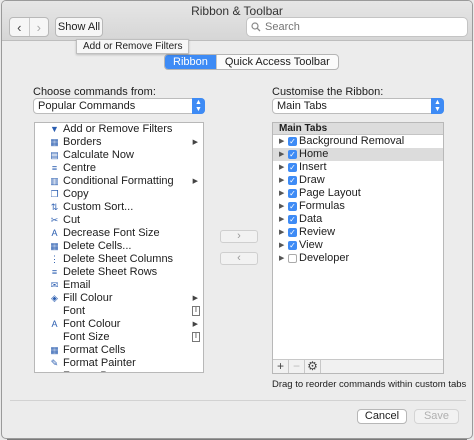 Image resolution: width=474 pixels, height=440 pixels. Describe the element at coordinates (276, 62) in the screenshot. I see `tab-quick-access-toolbar: Quick Access Toolbar` at that location.